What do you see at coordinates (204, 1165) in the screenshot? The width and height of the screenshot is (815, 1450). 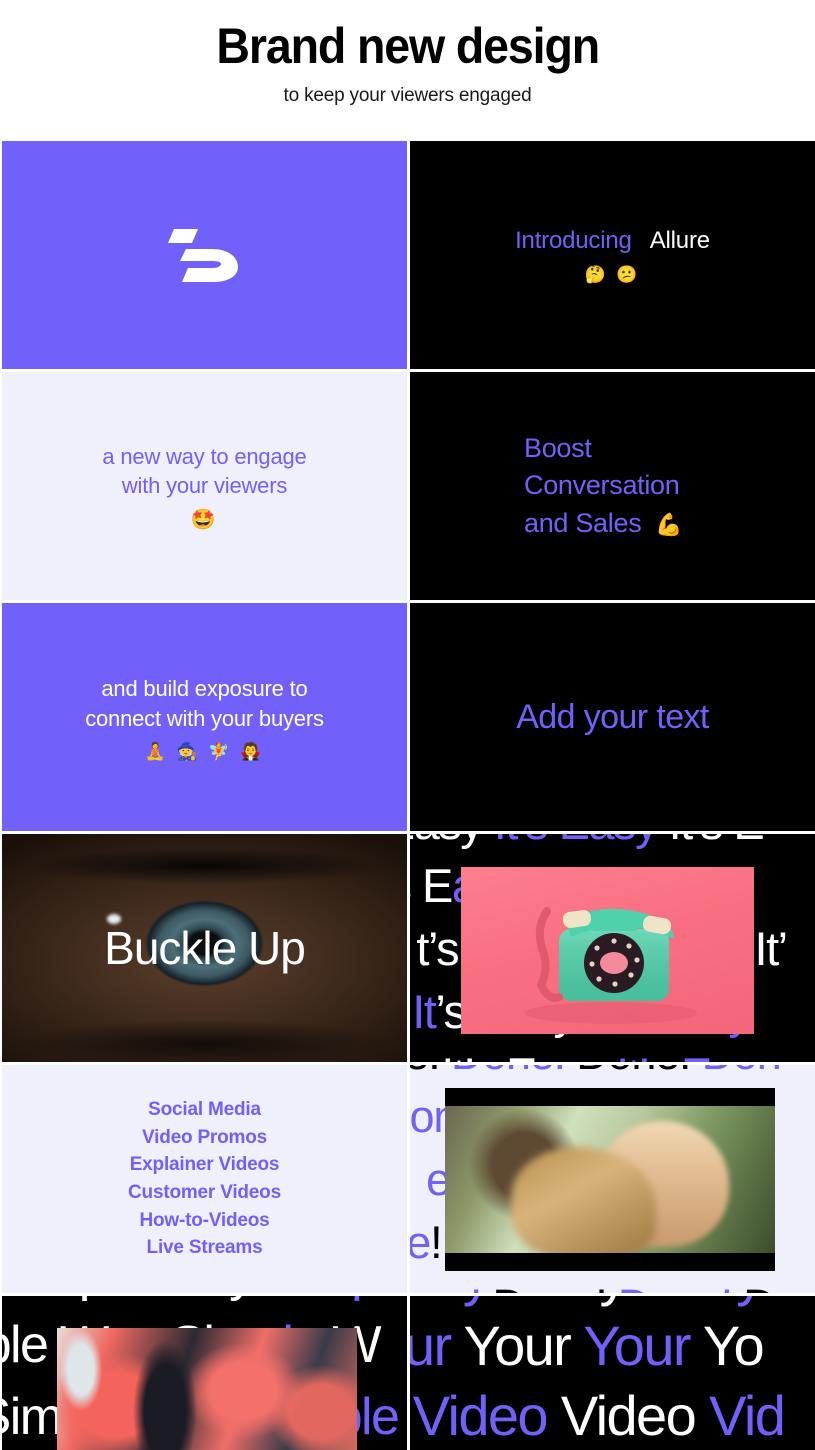 I see `list-item: Explainer Videos` at bounding box center [204, 1165].